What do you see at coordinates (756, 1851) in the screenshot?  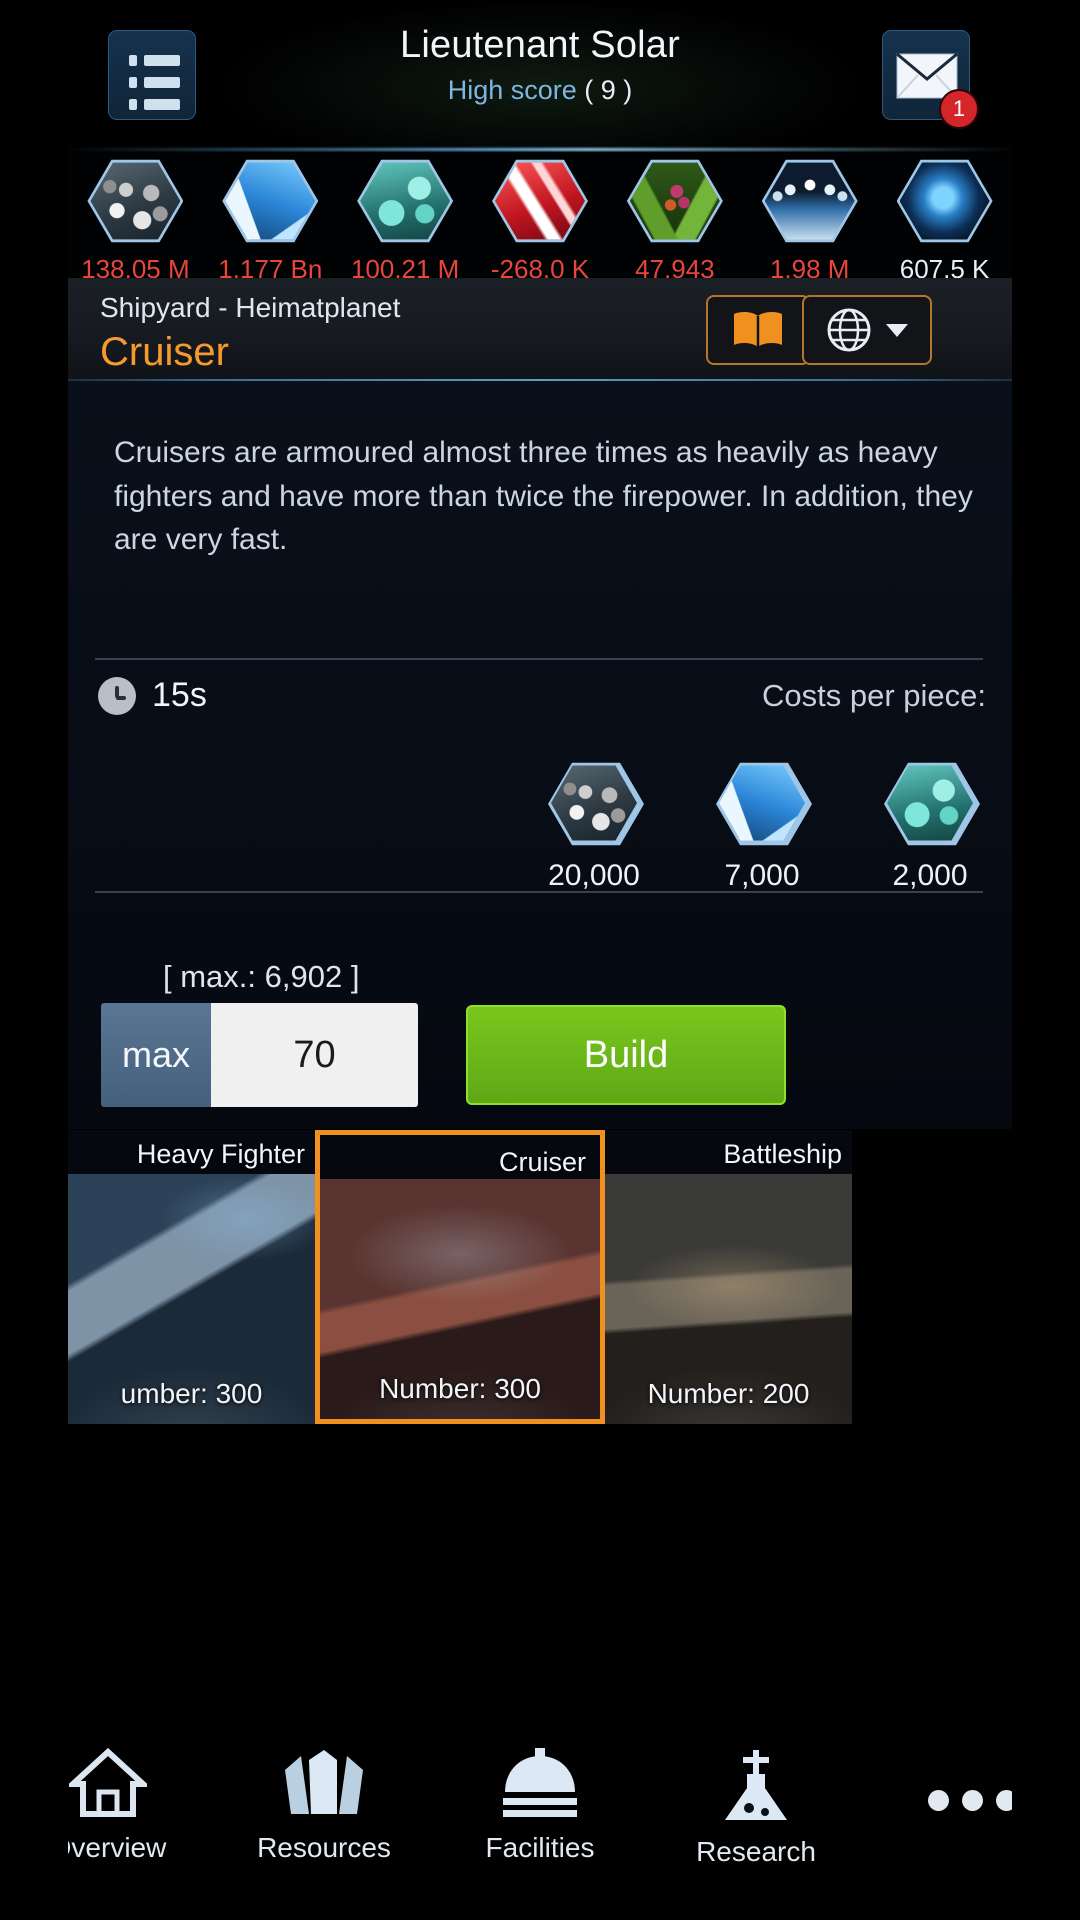 I see `nav-label: Research` at bounding box center [756, 1851].